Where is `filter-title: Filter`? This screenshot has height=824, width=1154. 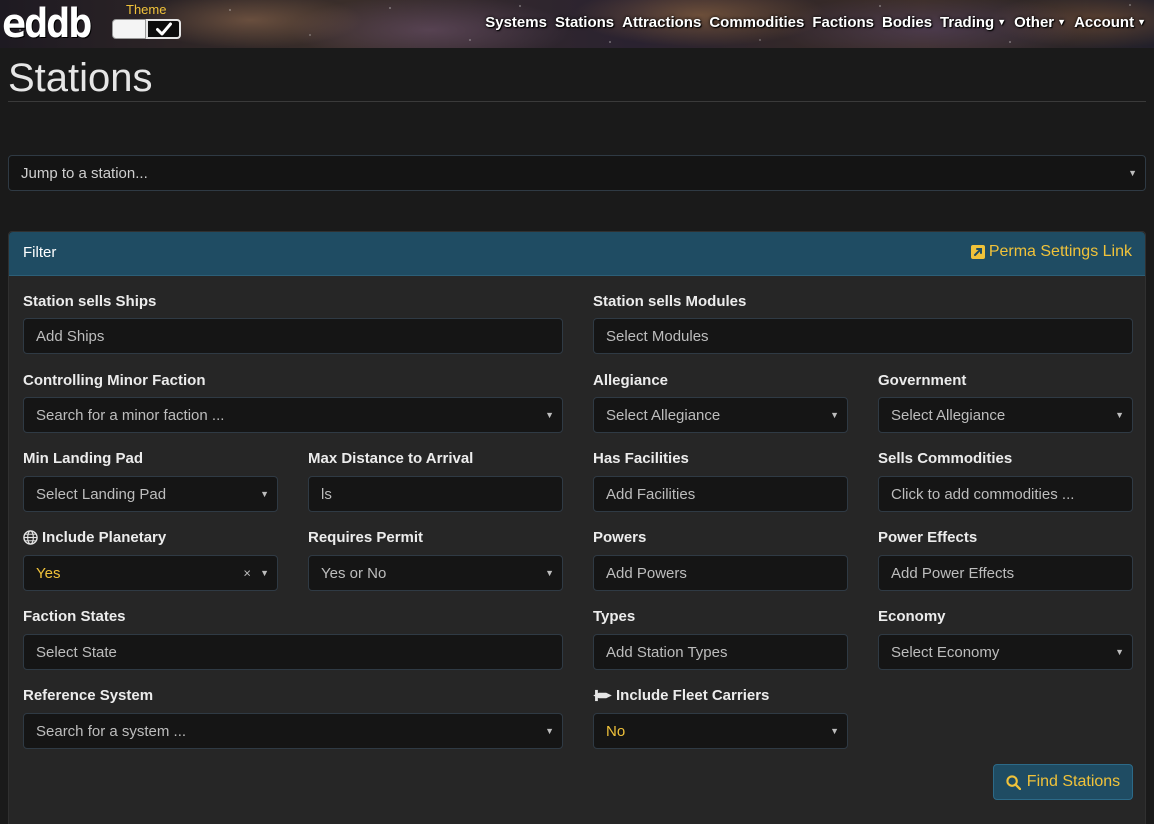
filter-title: Filter is located at coordinates (40, 252).